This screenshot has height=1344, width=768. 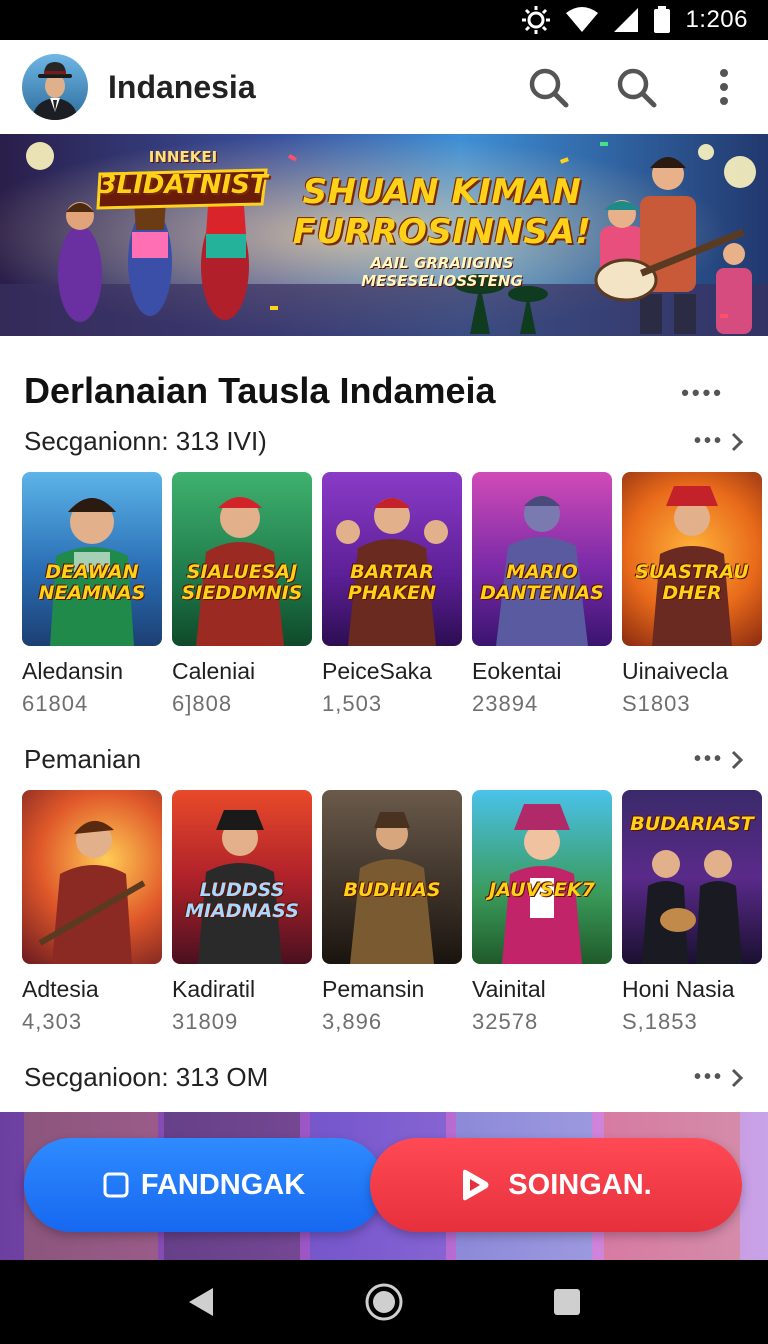 I want to click on square-icon, so click(x=116, y=1185).